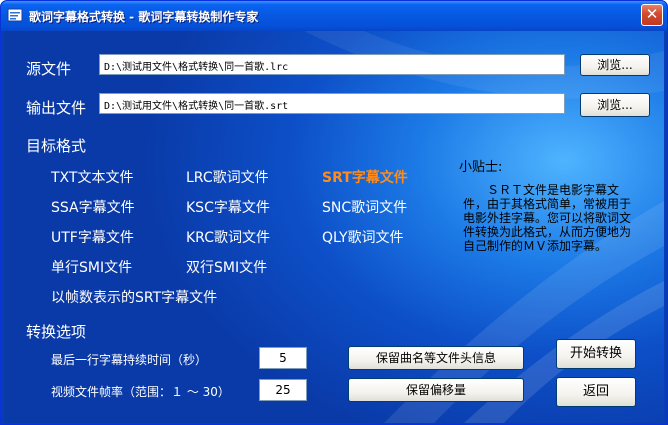 Image resolution: width=668 pixels, height=425 pixels. What do you see at coordinates (56, 108) in the screenshot?
I see `output-file-label: 输出文件` at bounding box center [56, 108].